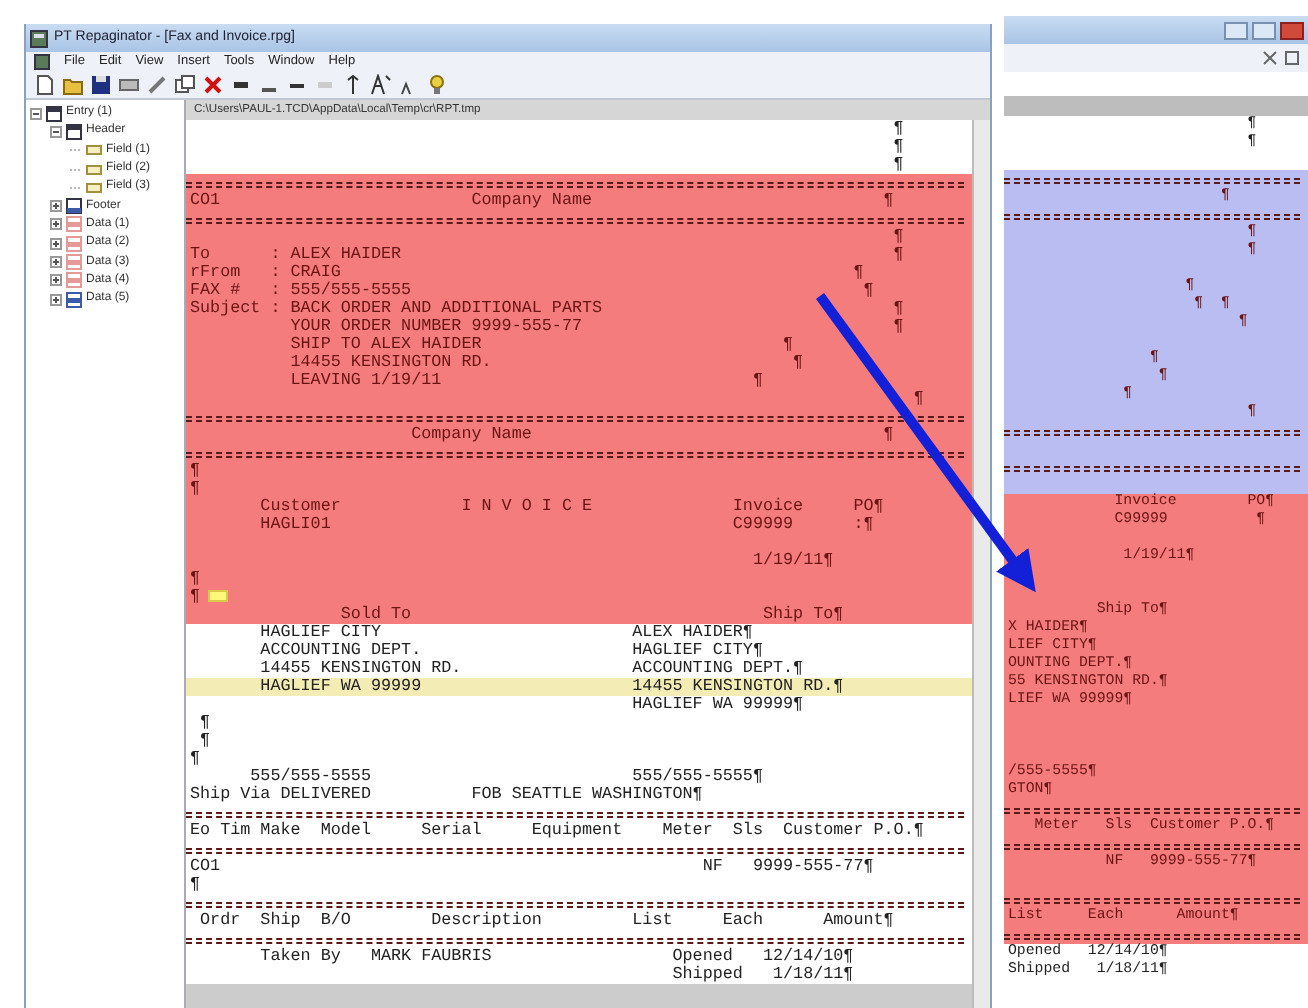 The height and width of the screenshot is (1008, 1308). I want to click on document-line: ACCOUNTING DEPT. HAGLIEF CITY¶, so click(510, 650).